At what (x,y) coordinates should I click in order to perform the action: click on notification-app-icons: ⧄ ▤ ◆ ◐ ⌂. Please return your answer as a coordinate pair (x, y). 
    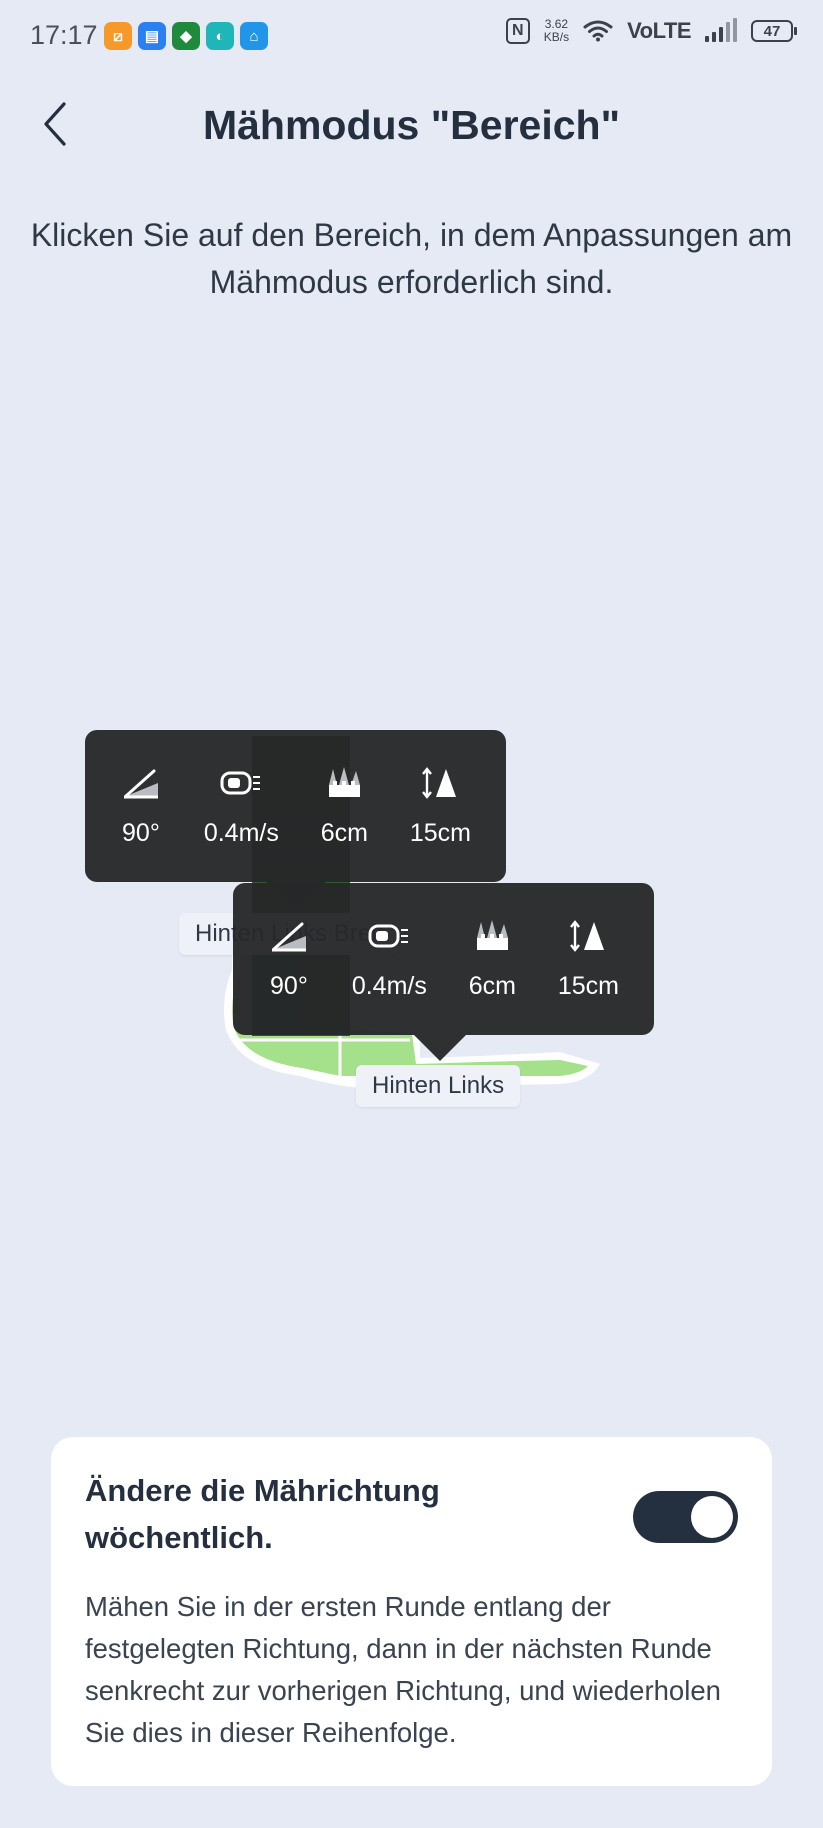
    Looking at the image, I should click on (186, 36).